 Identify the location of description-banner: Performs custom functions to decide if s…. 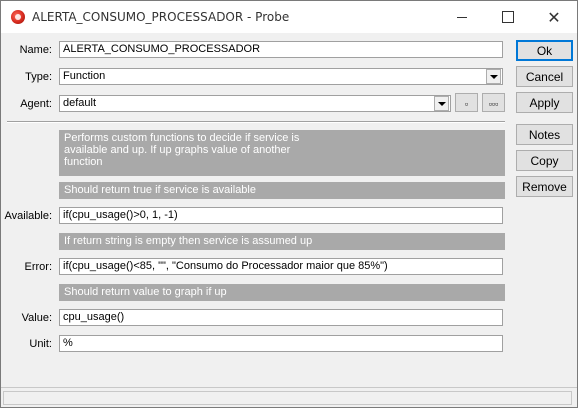
(282, 153).